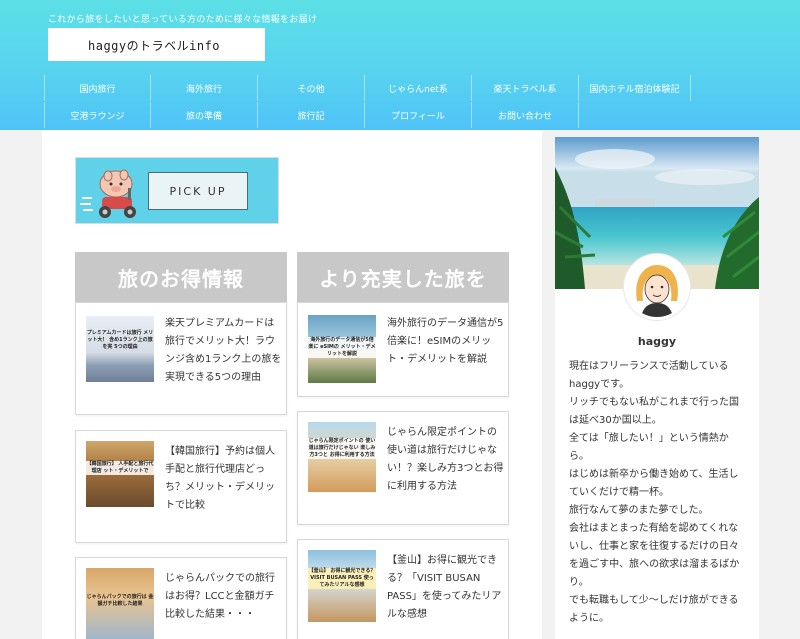  What do you see at coordinates (525, 88) in the screenshot?
I see `nav-item-rakuten: 楽天トラベル系` at bounding box center [525, 88].